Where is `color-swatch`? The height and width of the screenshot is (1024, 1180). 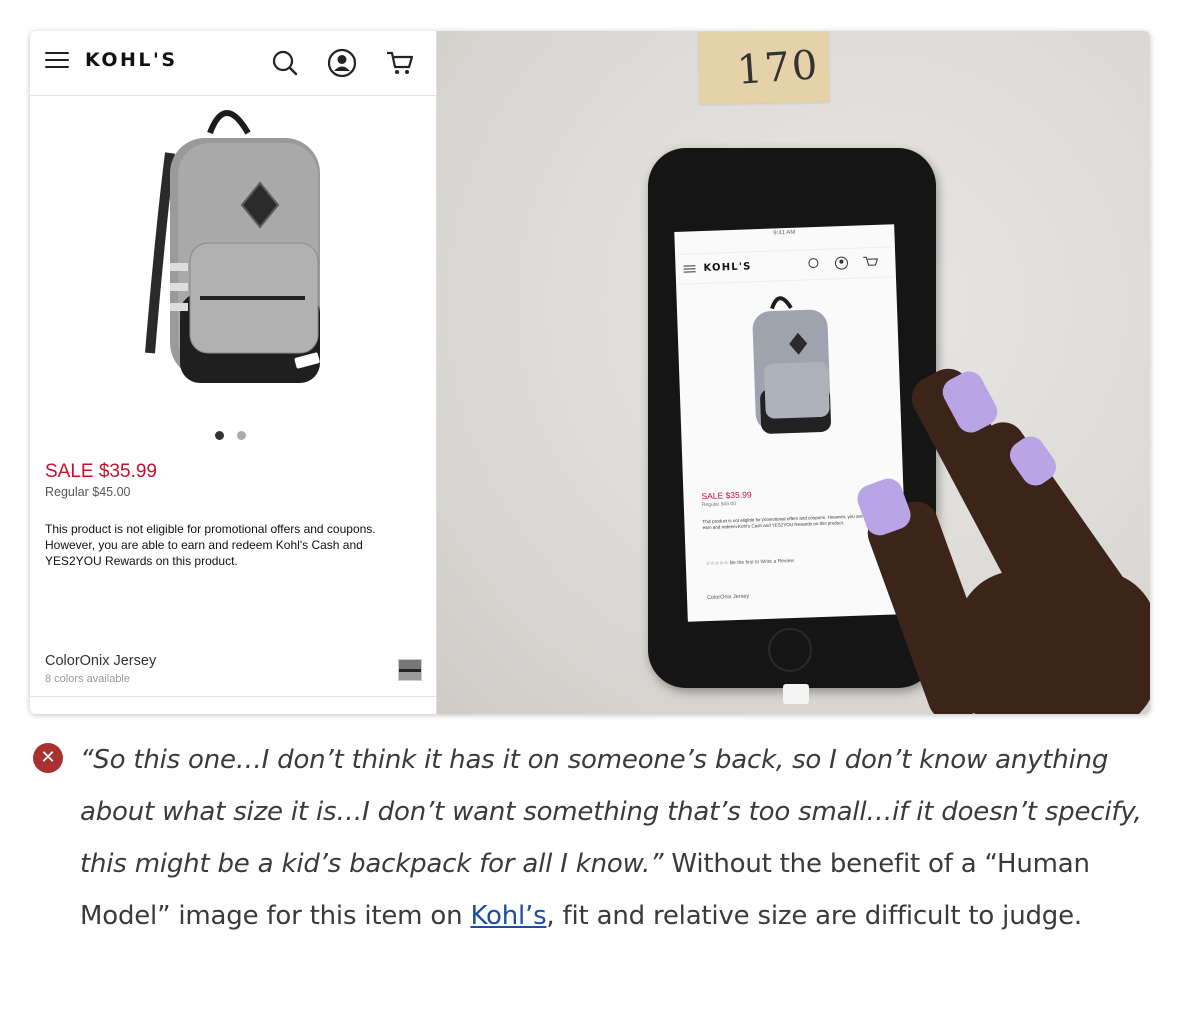 color-swatch is located at coordinates (410, 670).